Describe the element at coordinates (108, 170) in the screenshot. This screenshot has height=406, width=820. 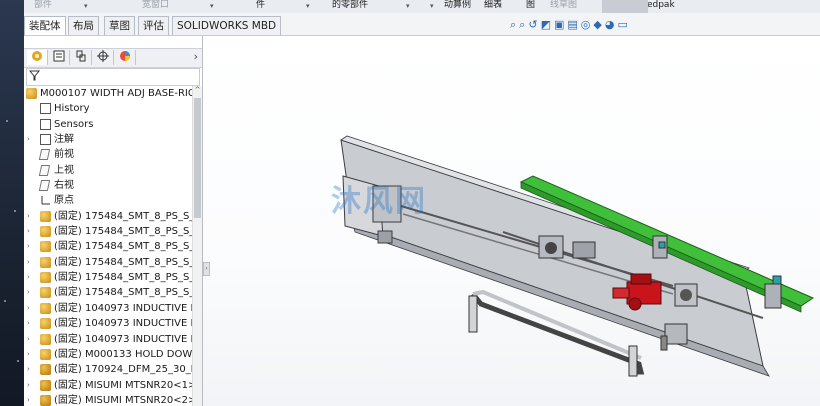
I see `tree-item: 上视` at that location.